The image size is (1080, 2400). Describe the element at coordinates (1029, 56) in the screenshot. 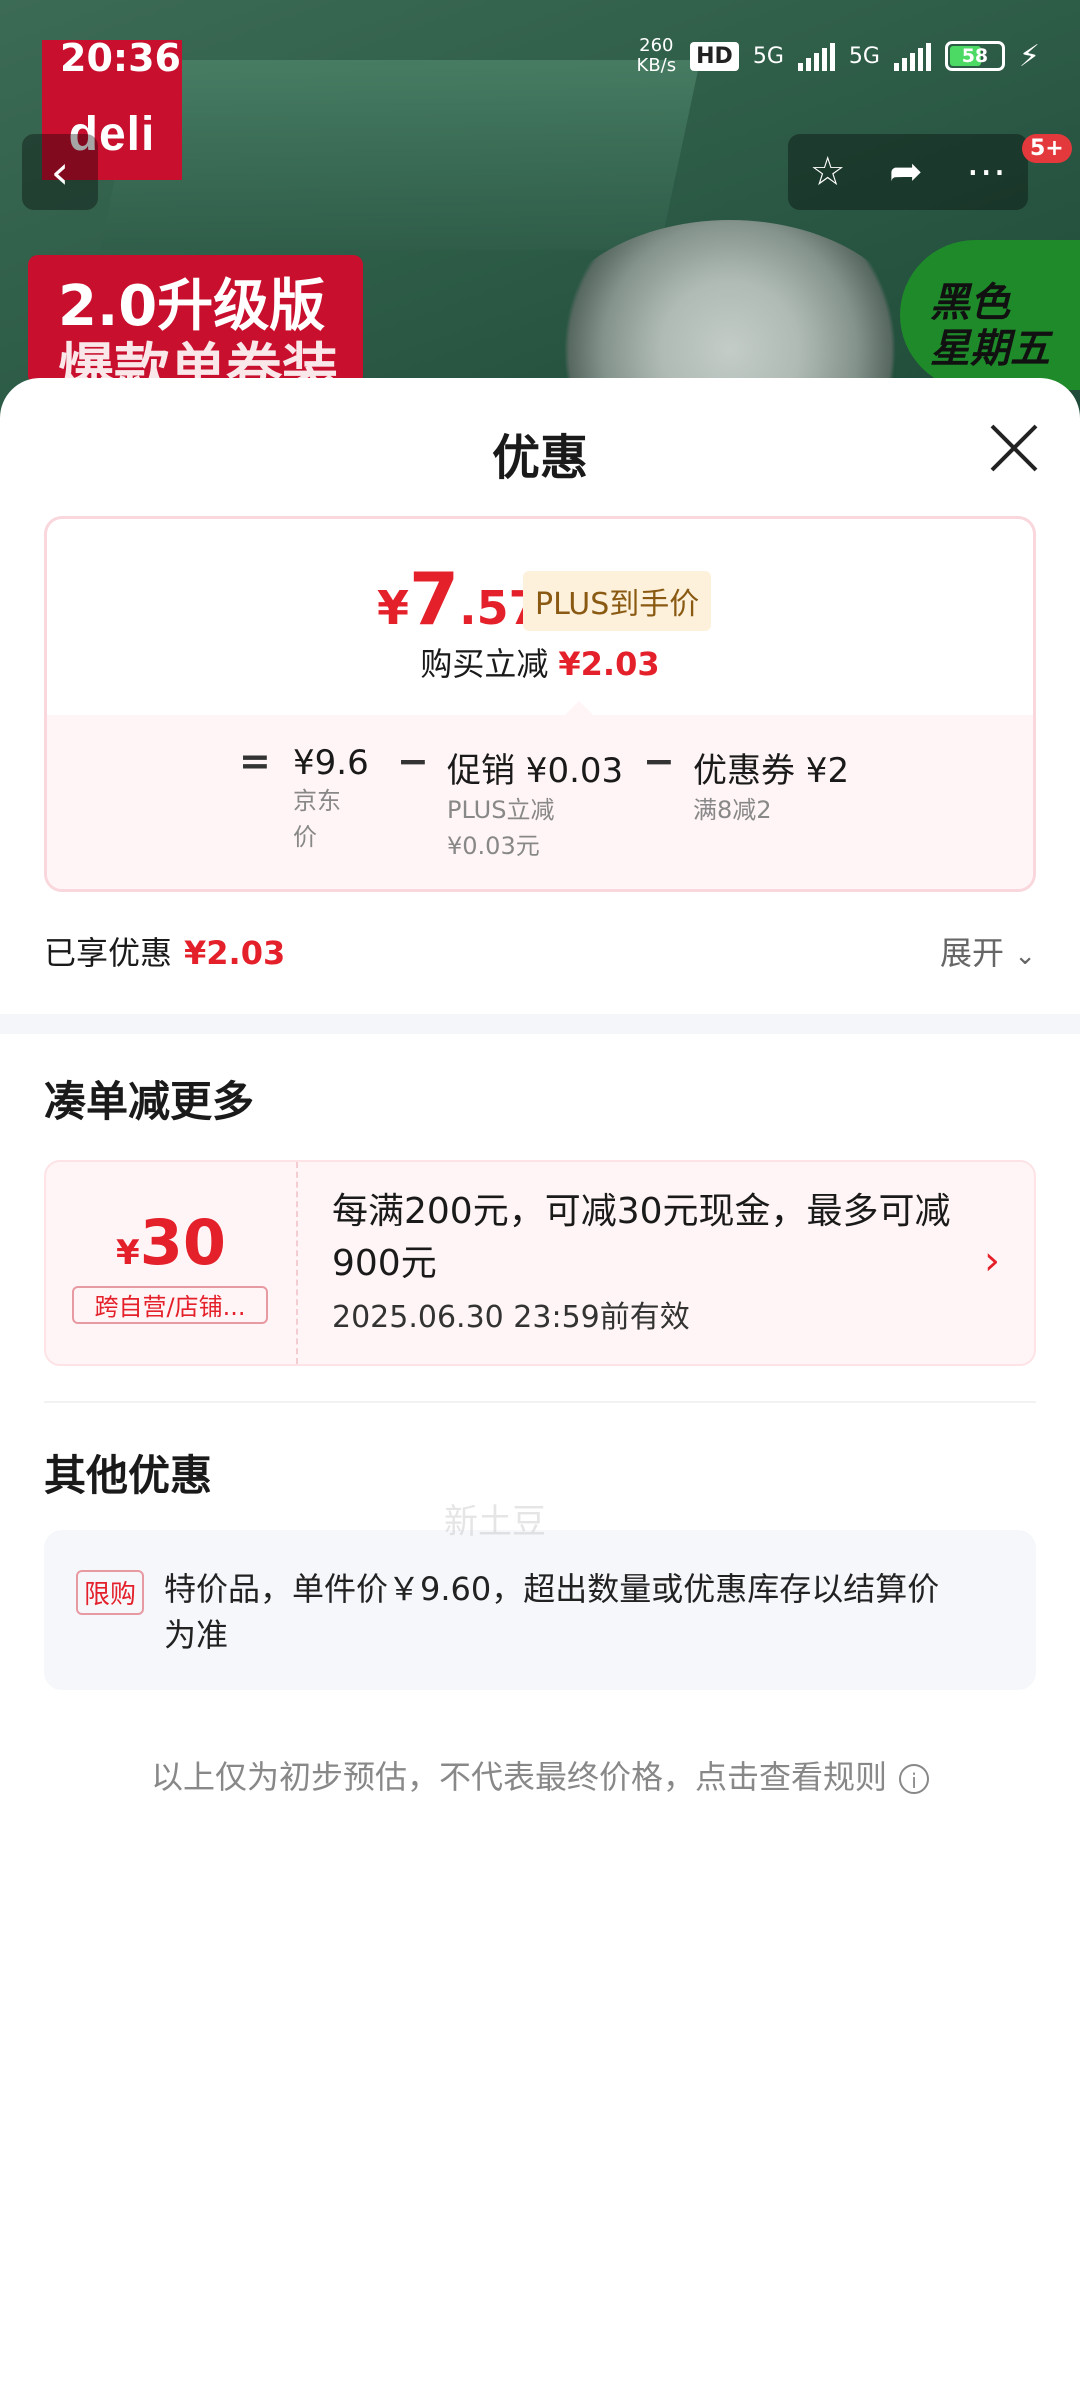

I see `charging-icon: ⚡` at that location.